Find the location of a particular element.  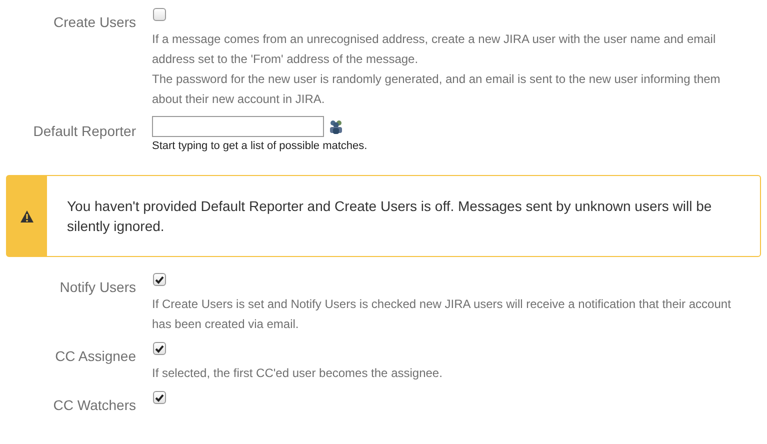

warning-icon is located at coordinates (27, 216).